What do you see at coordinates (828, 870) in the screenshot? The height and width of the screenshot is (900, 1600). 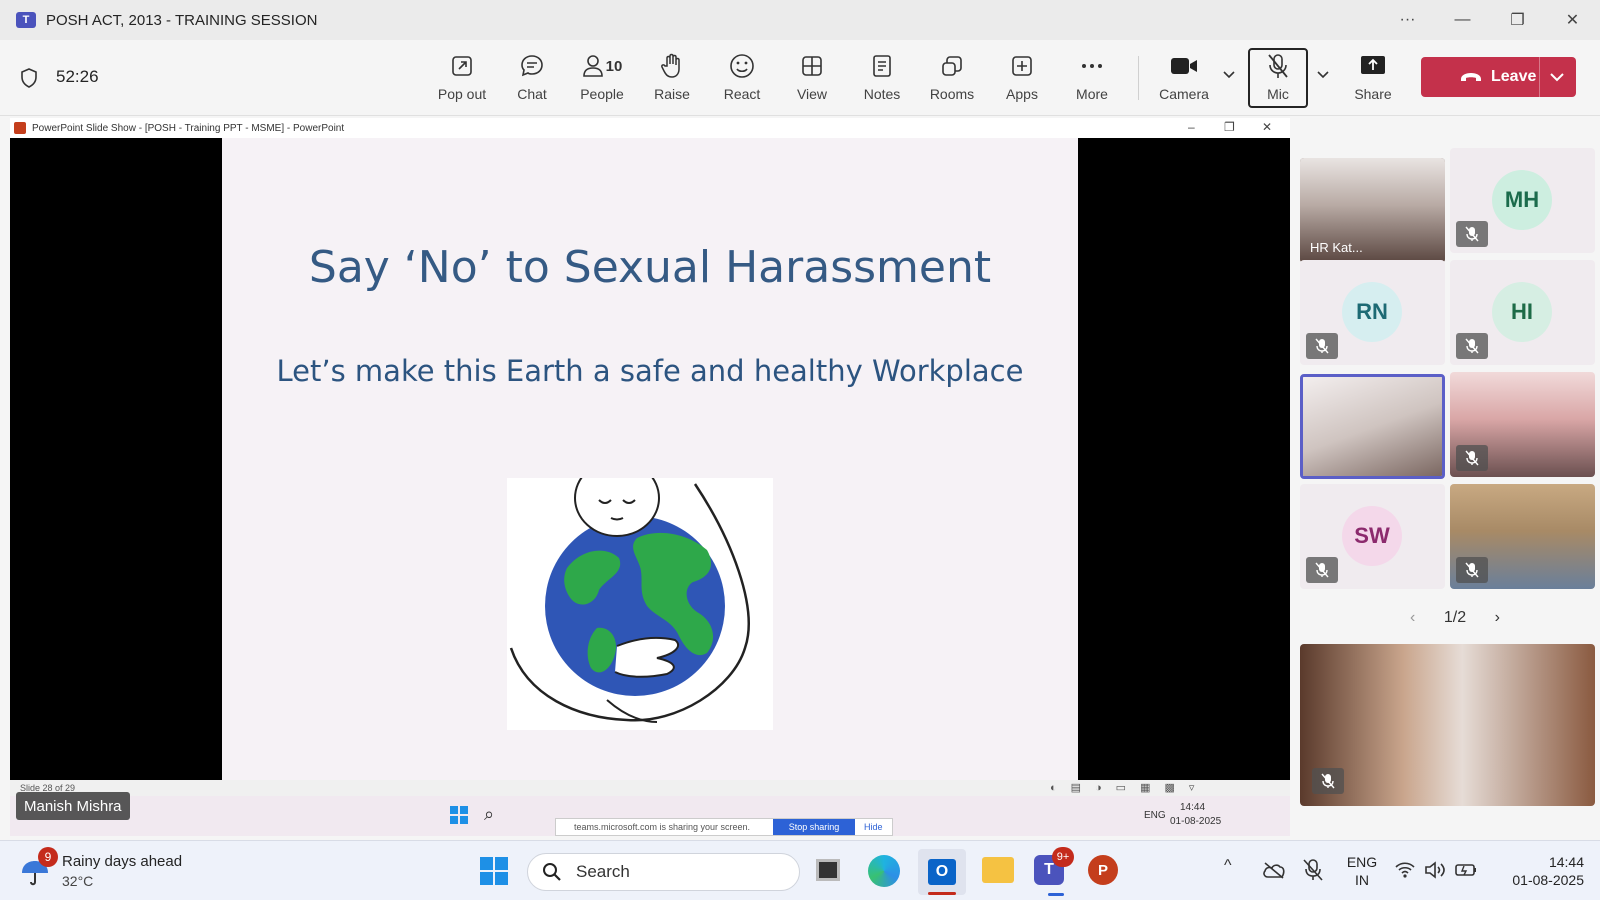 I see `task-view-icon` at bounding box center [828, 870].